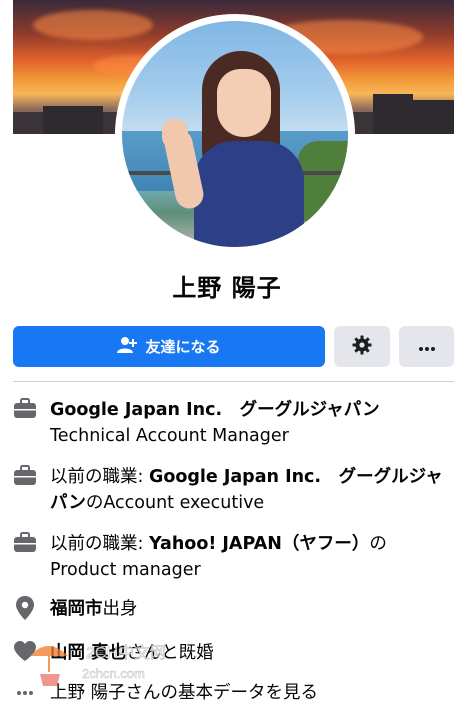  What do you see at coordinates (88, 653) in the screenshot?
I see `relationship-partner: 山岡 真也` at bounding box center [88, 653].